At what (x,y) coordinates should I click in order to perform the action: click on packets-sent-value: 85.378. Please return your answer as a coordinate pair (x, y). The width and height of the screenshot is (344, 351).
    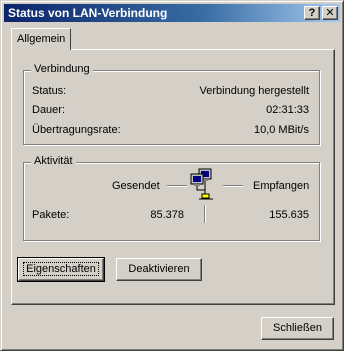
    Looking at the image, I should click on (167, 215).